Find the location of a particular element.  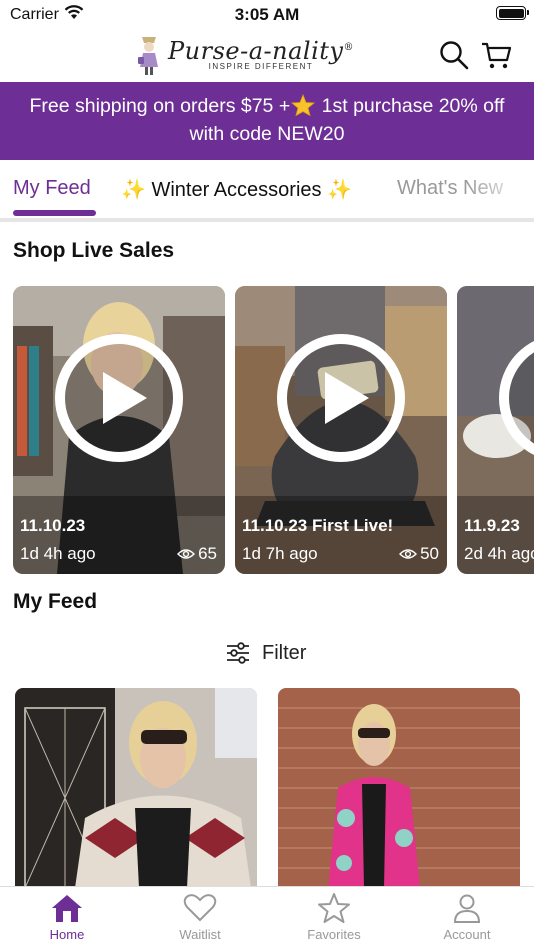

live-card-views: 65 is located at coordinates (197, 554).